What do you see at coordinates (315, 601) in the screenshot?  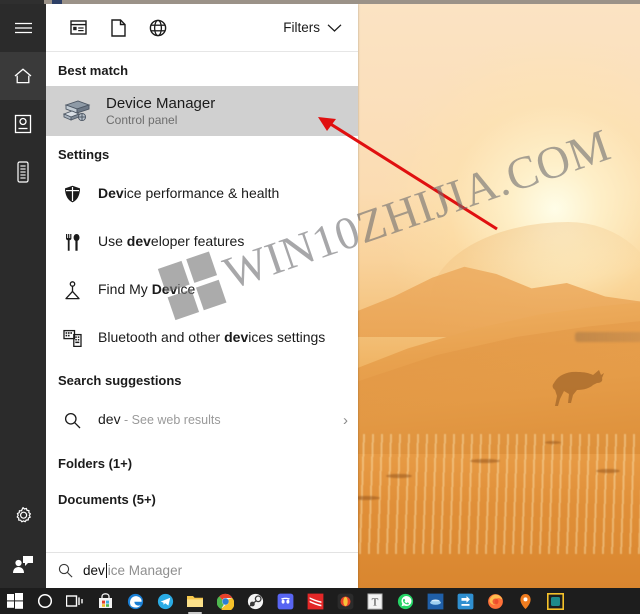 I see `red-app-button` at bounding box center [315, 601].